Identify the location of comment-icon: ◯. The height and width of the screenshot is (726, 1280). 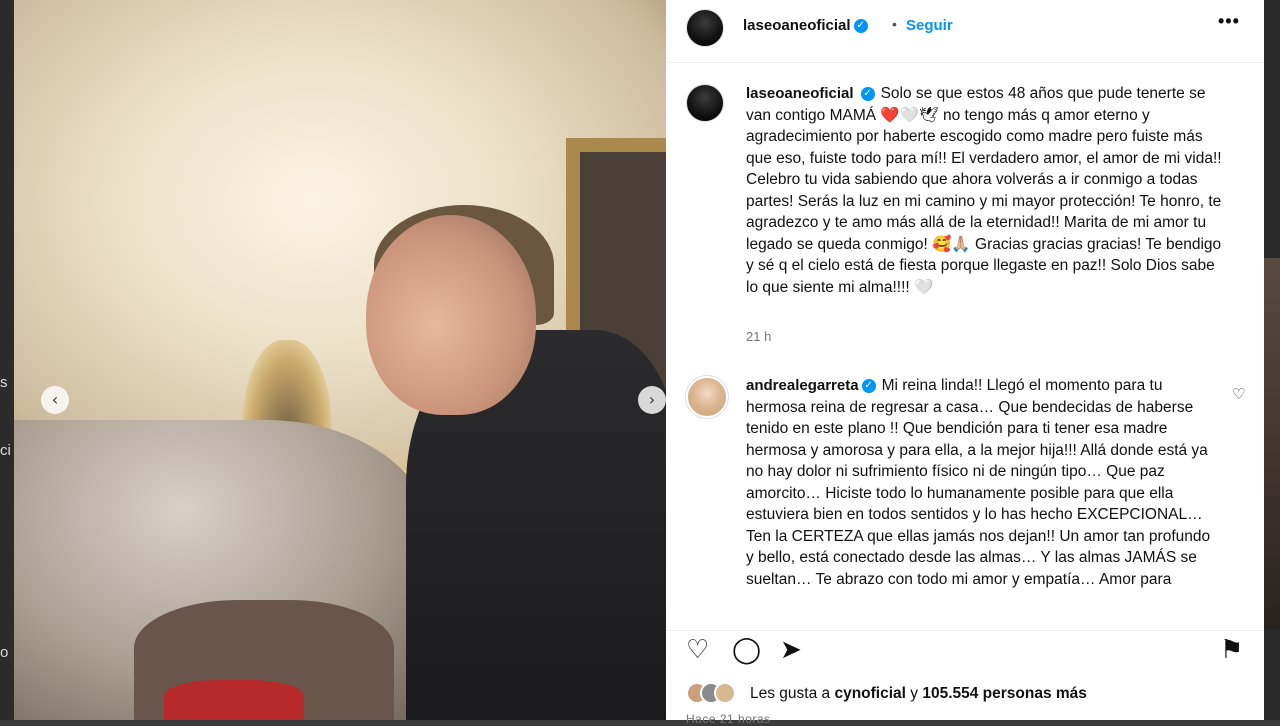
(746, 650).